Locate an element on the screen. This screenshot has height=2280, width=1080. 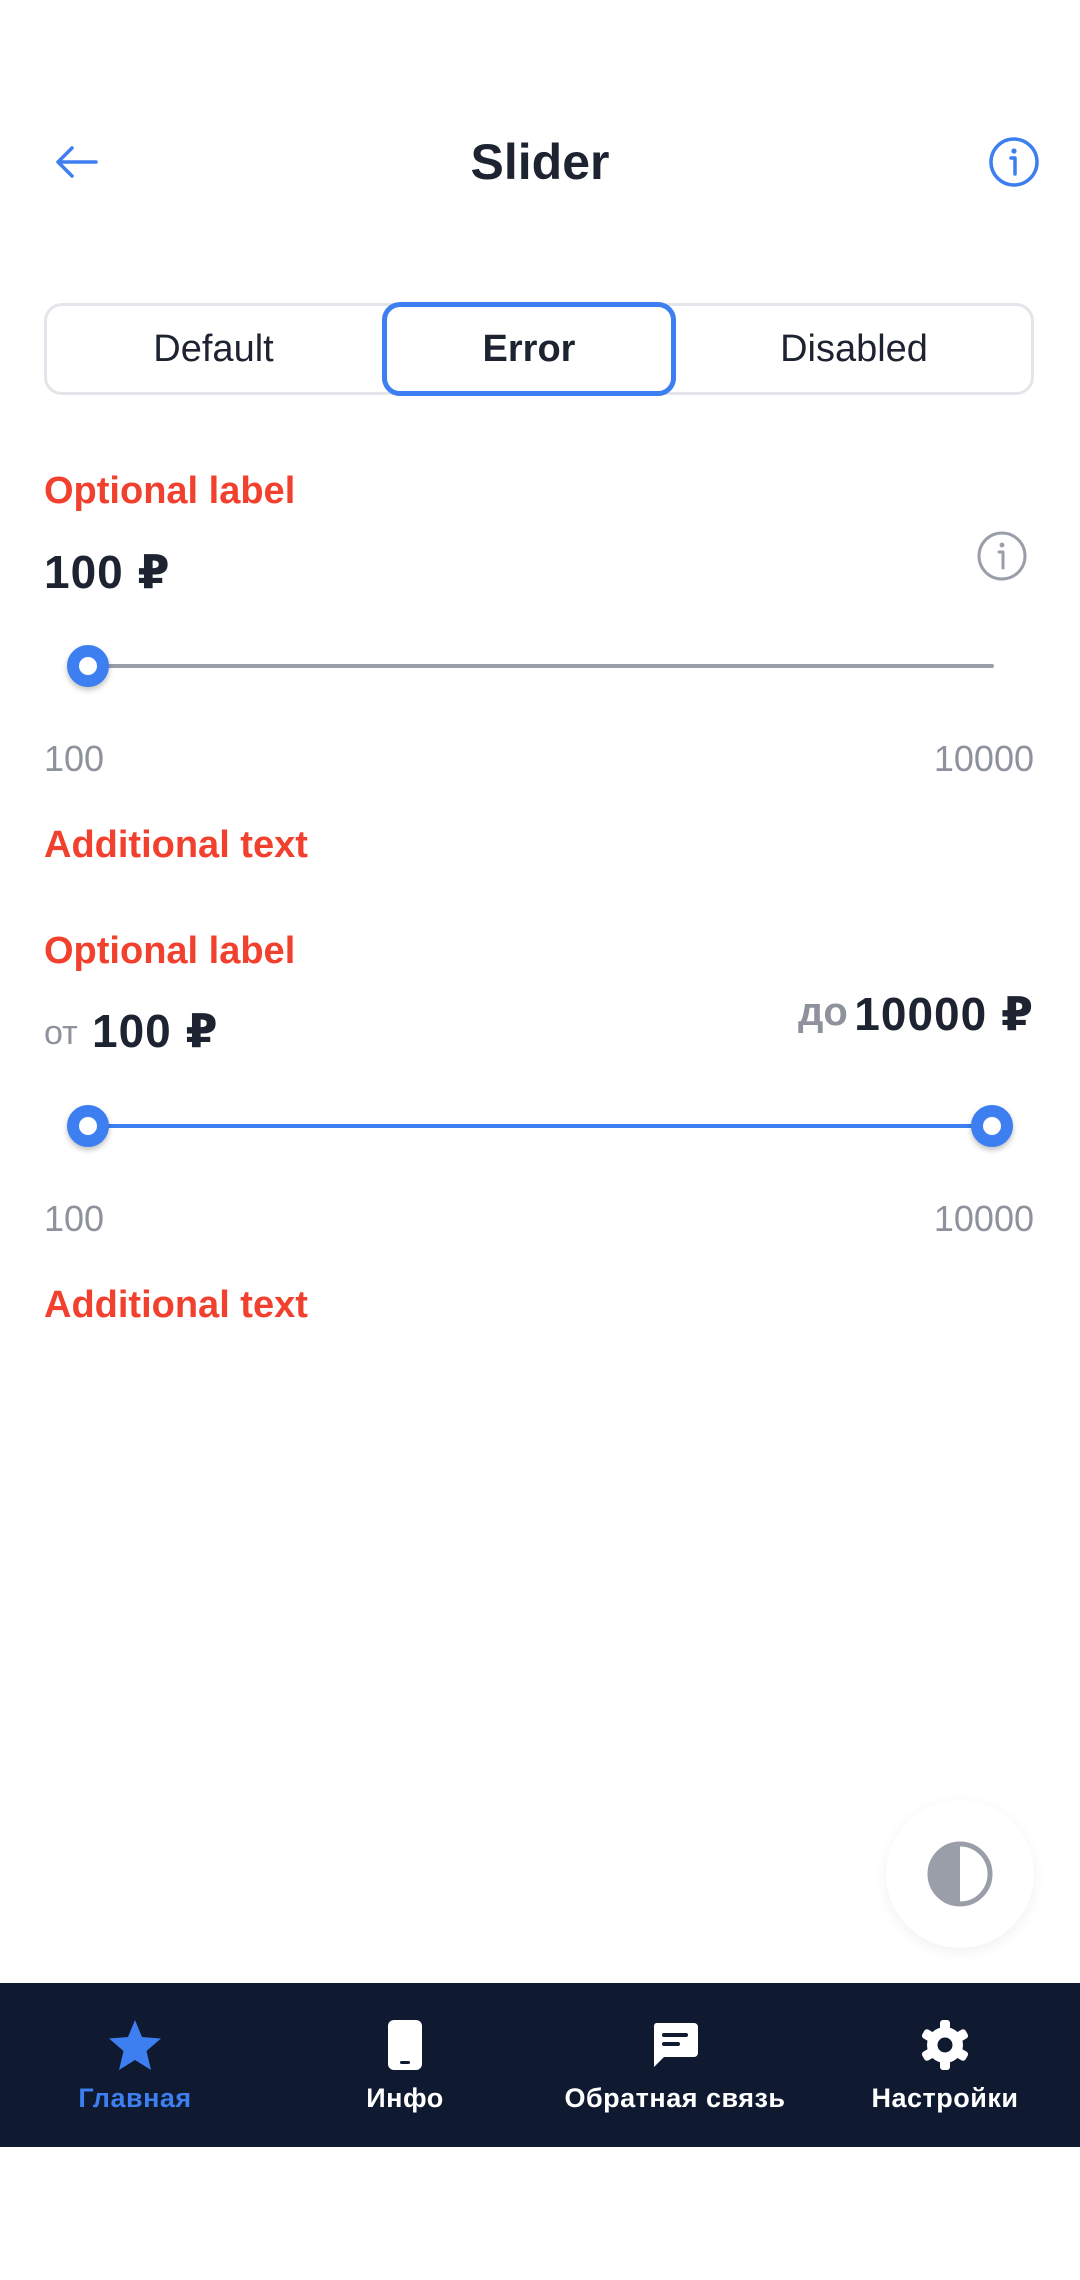
single-slider-label: Optional label is located at coordinates (170, 491).